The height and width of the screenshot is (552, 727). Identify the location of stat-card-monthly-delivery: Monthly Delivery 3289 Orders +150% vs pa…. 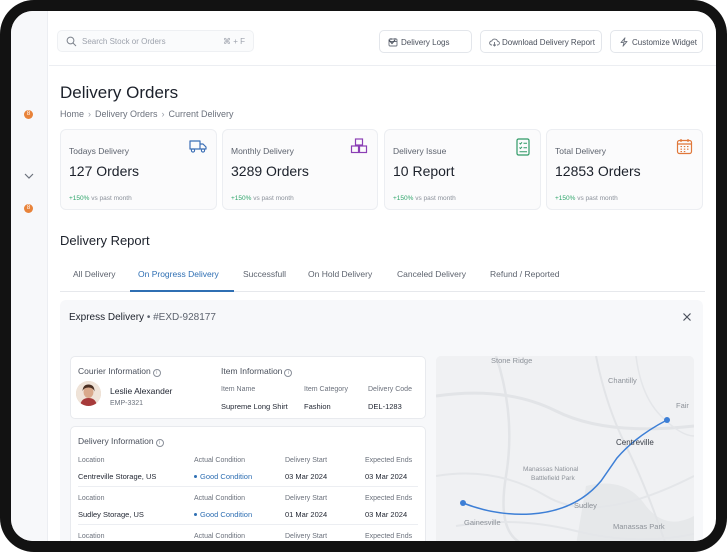
(300, 169).